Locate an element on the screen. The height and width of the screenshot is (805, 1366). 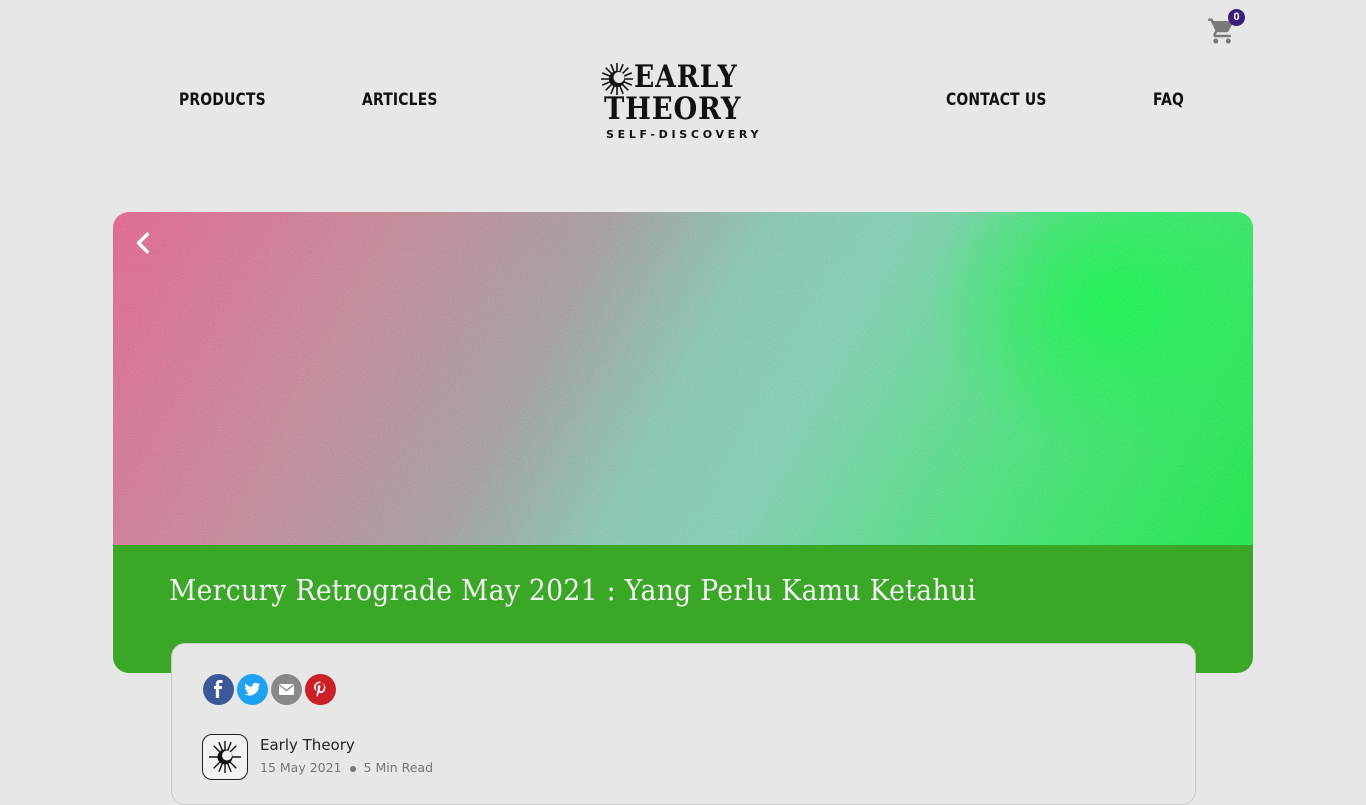
site-logo: EARLY THEORY SELF-DISCOVERY is located at coordinates (685, 103).